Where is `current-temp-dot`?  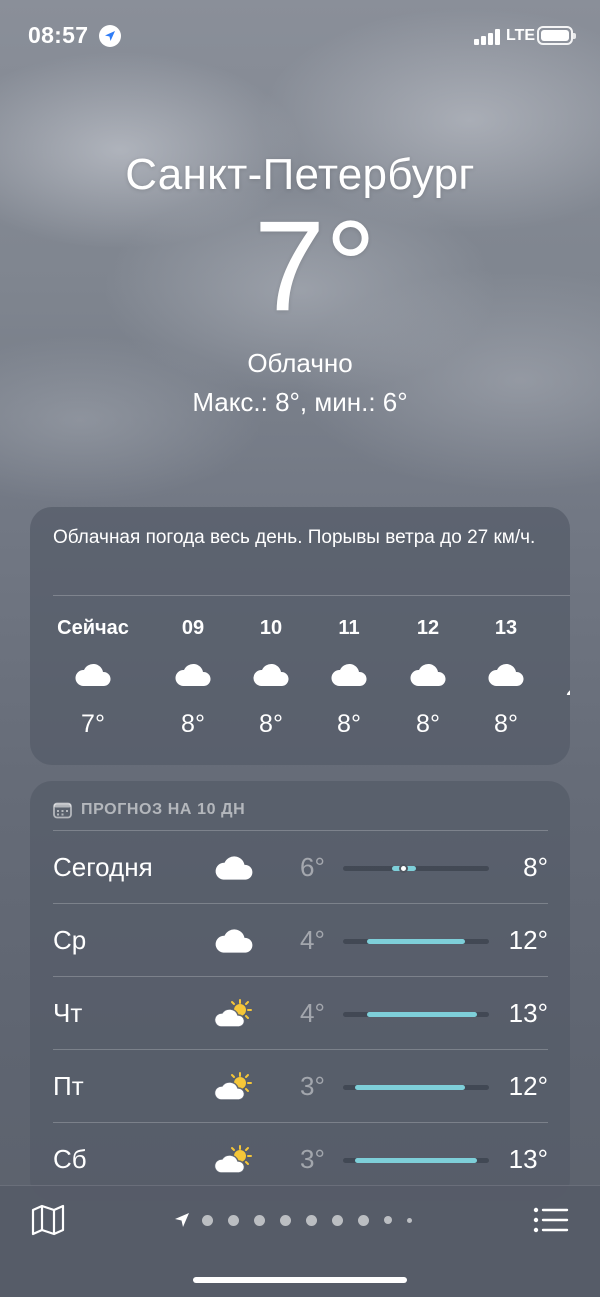 current-temp-dot is located at coordinates (404, 868).